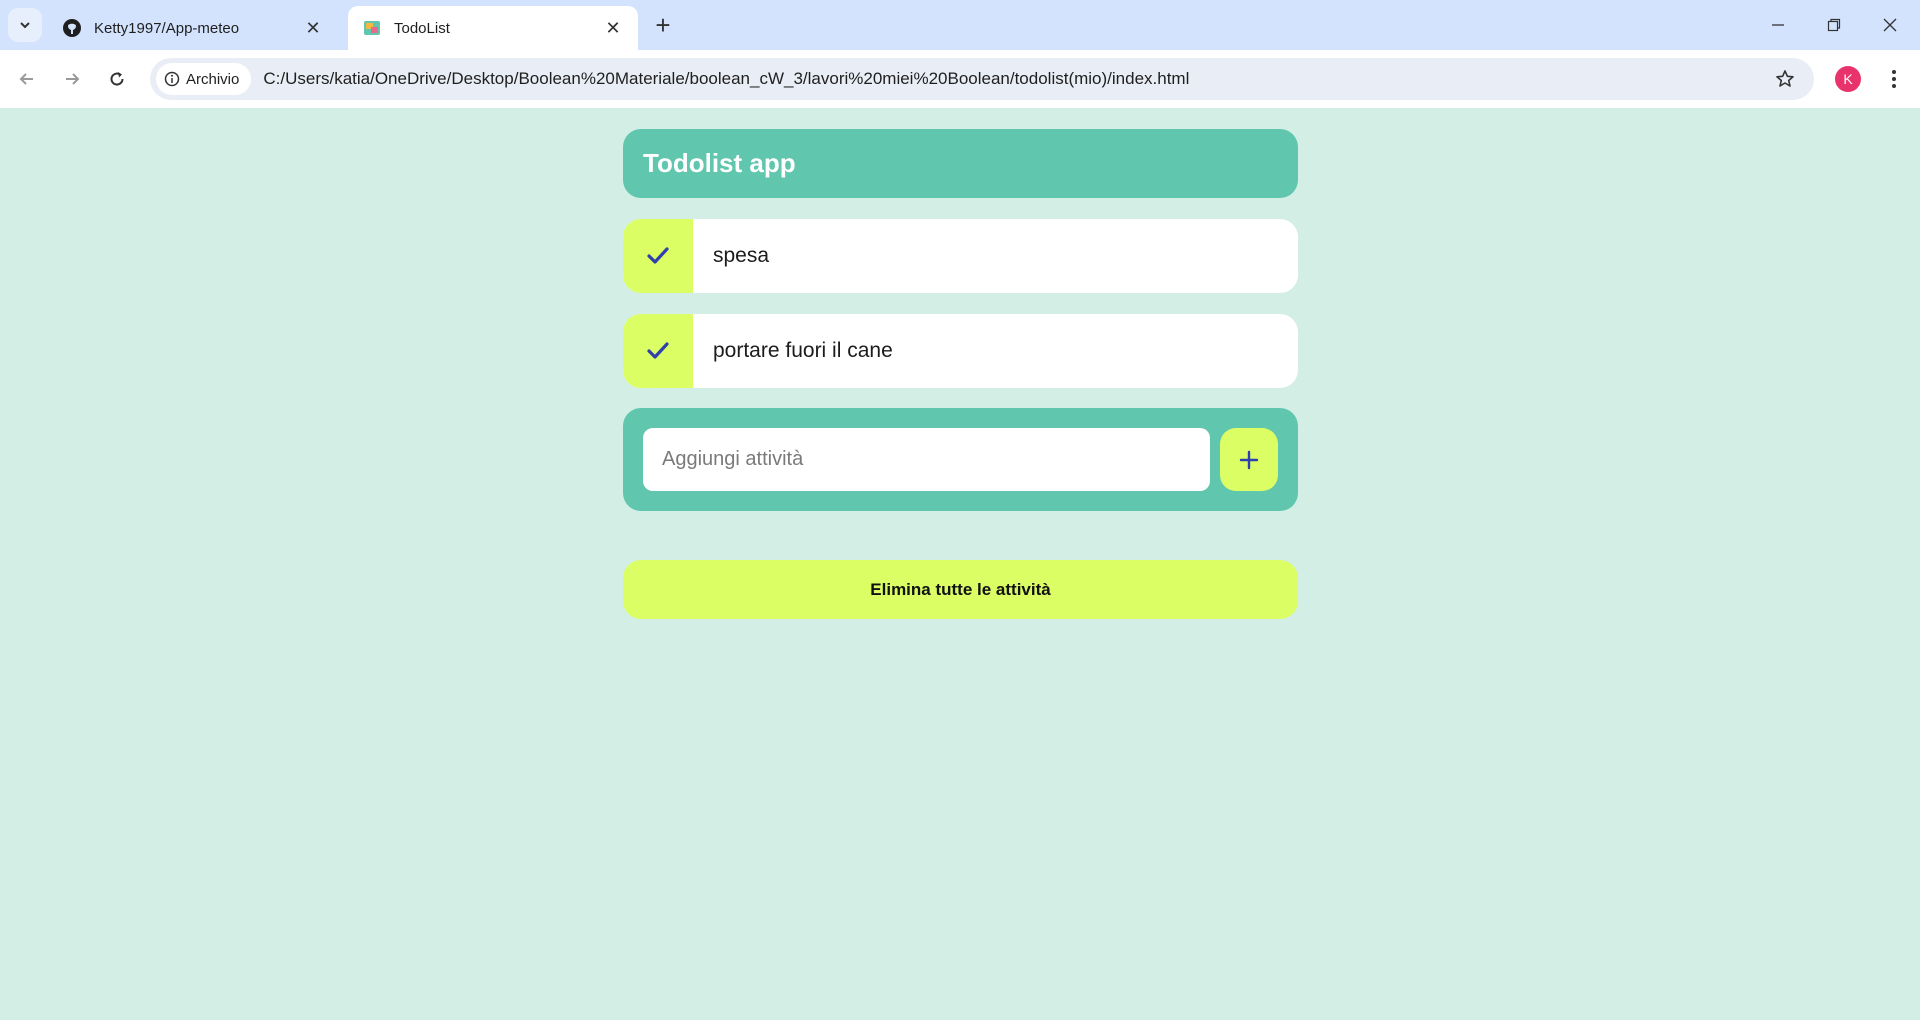 This screenshot has width=1920, height=1020. I want to click on plus-icon, so click(1249, 459).